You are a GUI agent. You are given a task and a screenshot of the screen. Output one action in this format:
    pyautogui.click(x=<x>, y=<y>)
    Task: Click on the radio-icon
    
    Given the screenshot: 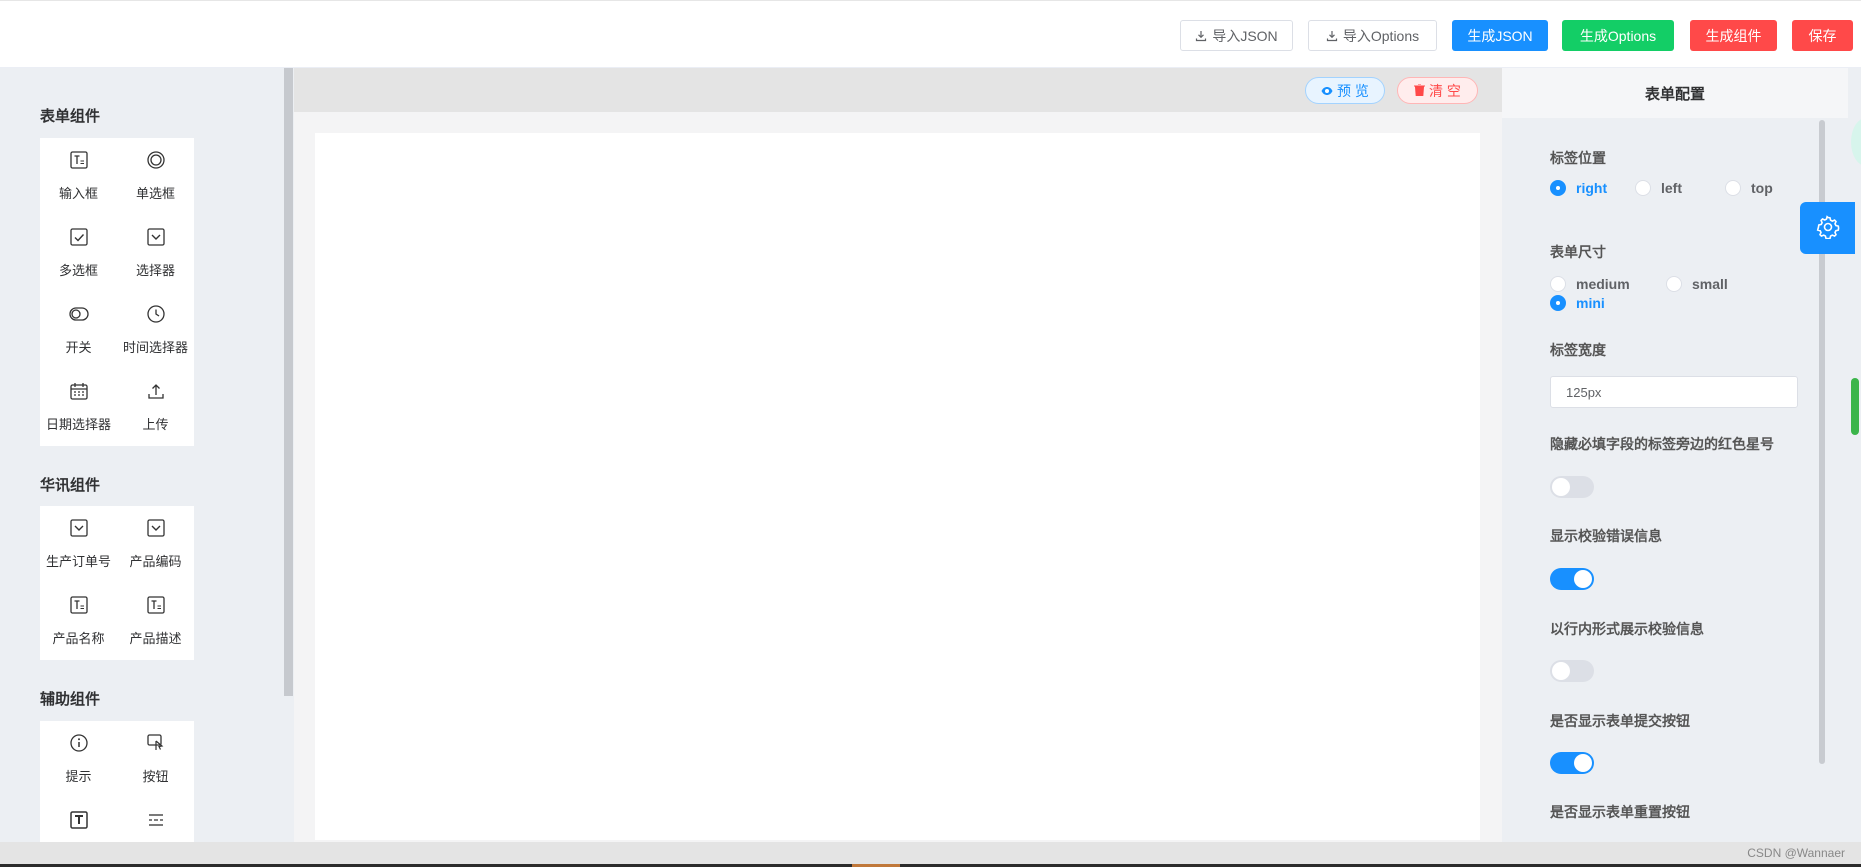 What is the action you would take?
    pyautogui.click(x=156, y=160)
    